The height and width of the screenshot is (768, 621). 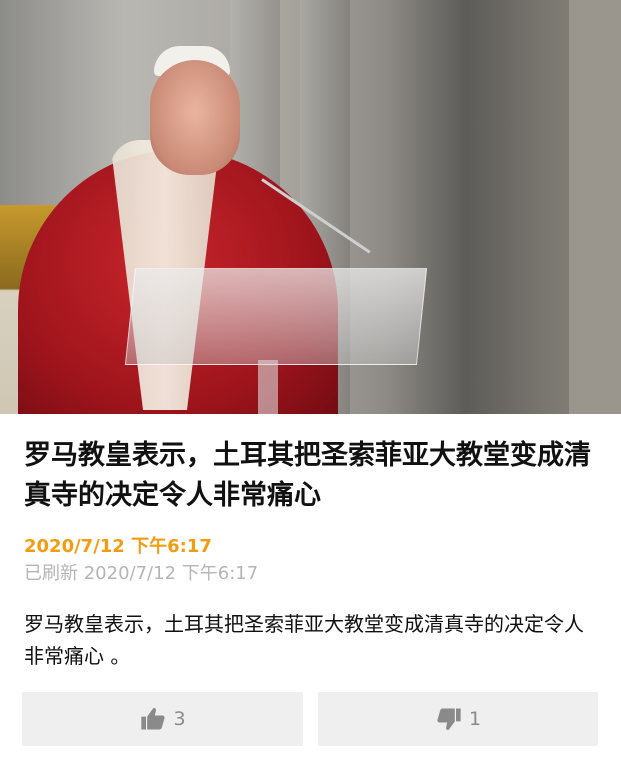 I want to click on article-summary: 罗马教皇表示，土耳其把圣索菲亚大教堂变成清真寺的决定令人非常痛心 。, so click(x=304, y=640).